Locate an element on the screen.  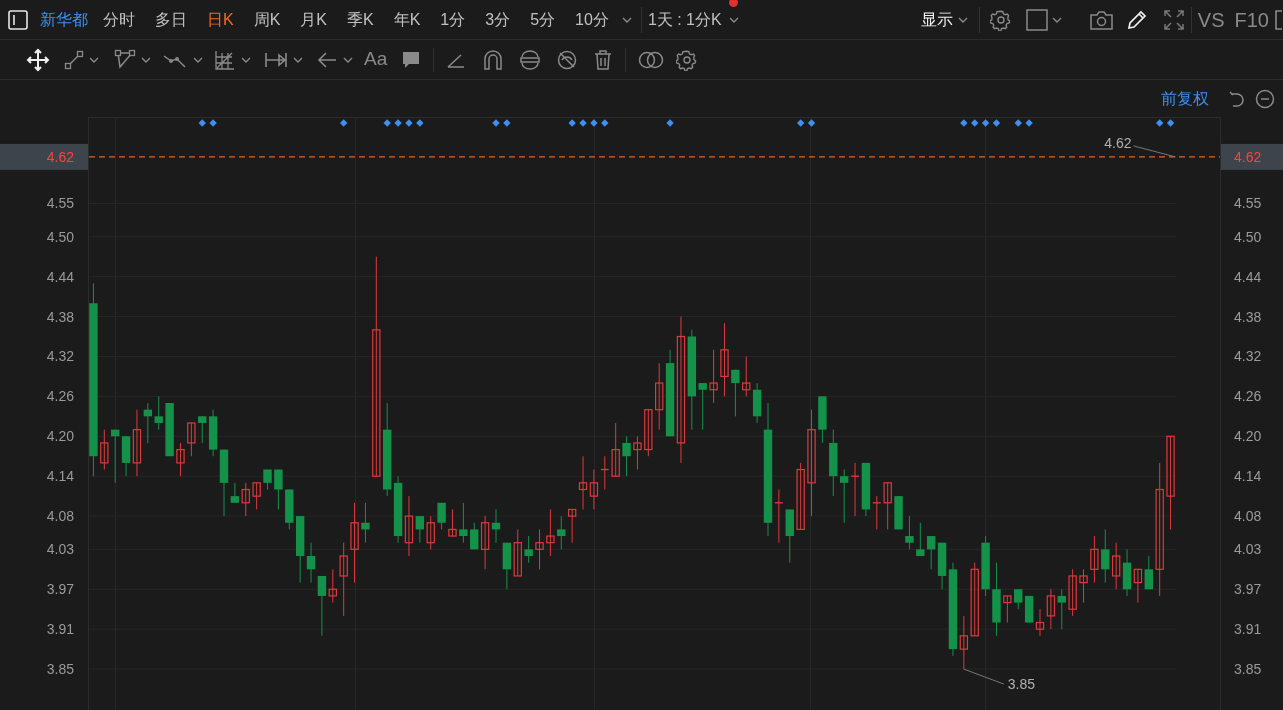
sidebar-icon is located at coordinates (18, 19).